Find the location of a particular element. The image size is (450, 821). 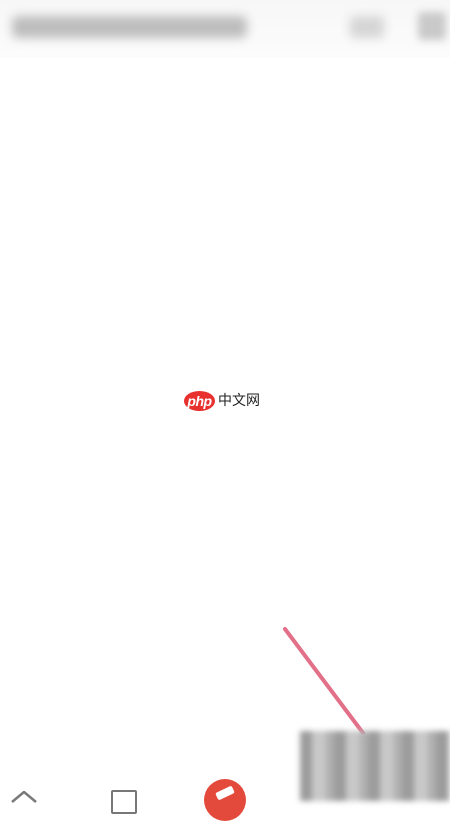

box-icon is located at coordinates (124, 802).